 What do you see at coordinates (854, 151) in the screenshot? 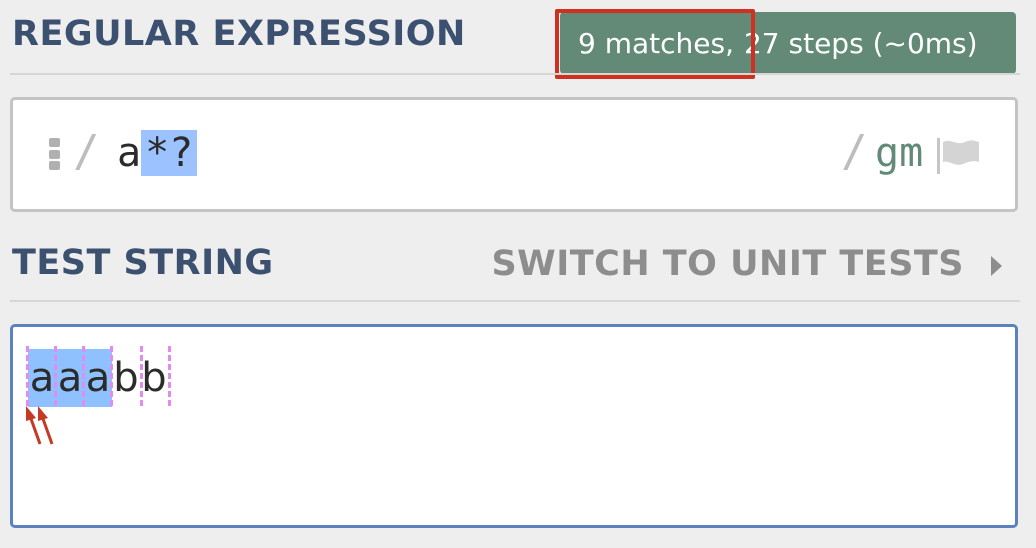
I see `regex-close-delimiter: /` at bounding box center [854, 151].